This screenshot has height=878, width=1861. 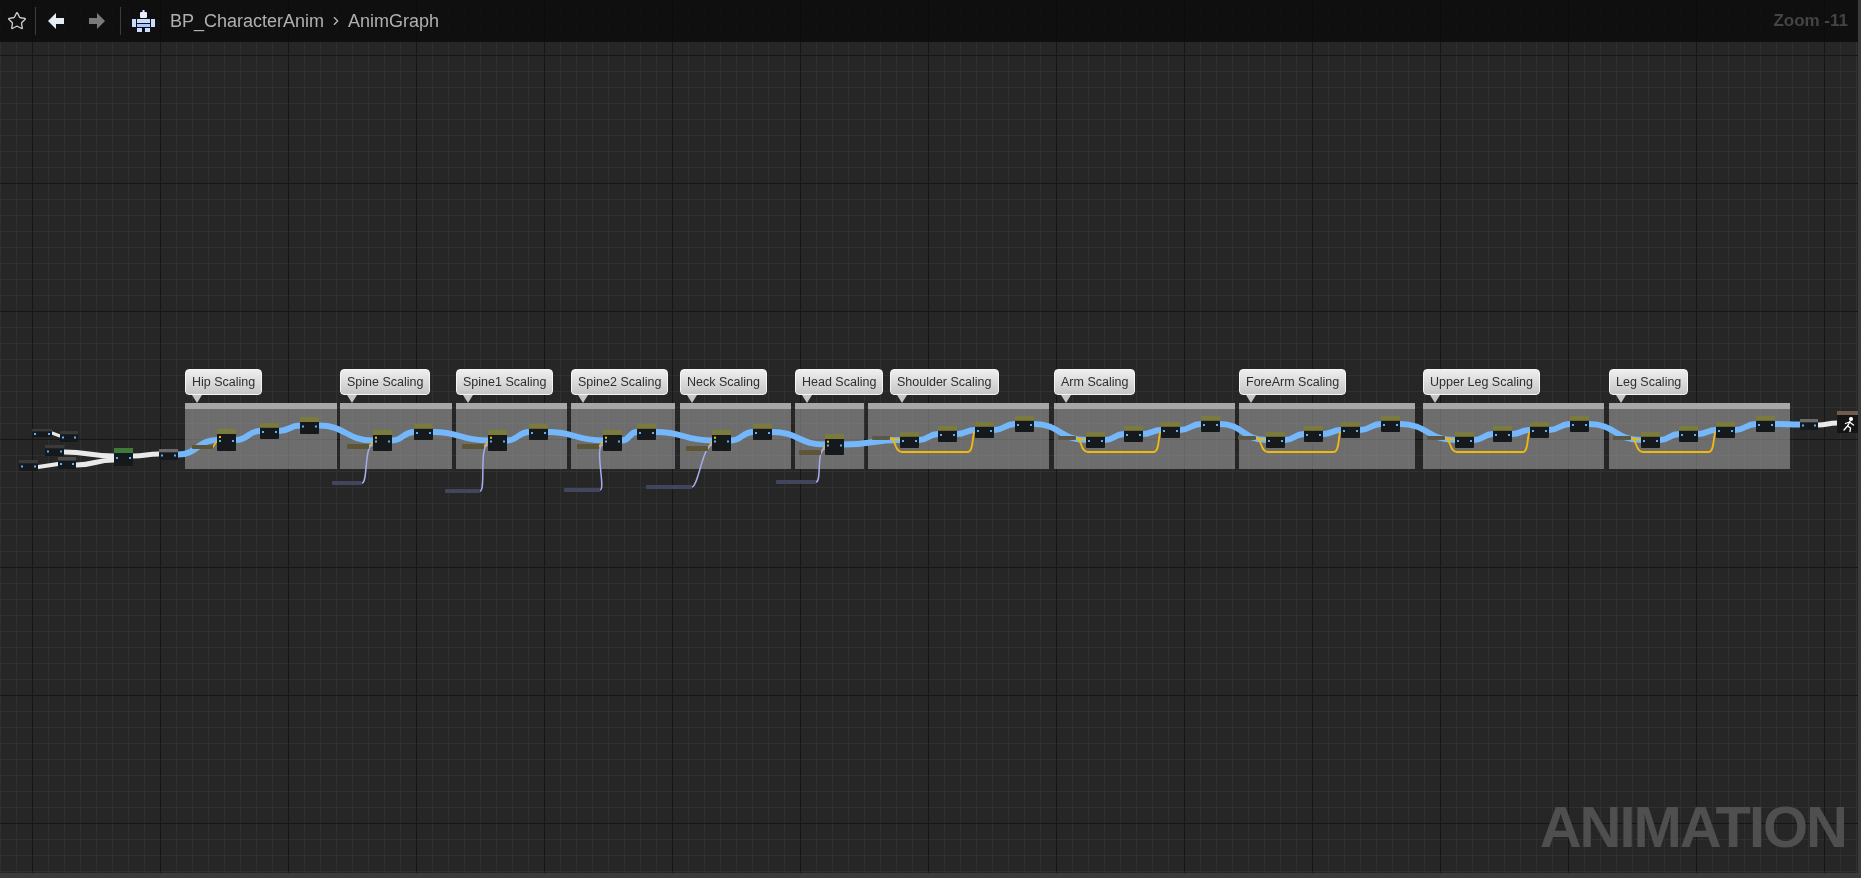 I want to click on back-button, so click(x=56, y=21).